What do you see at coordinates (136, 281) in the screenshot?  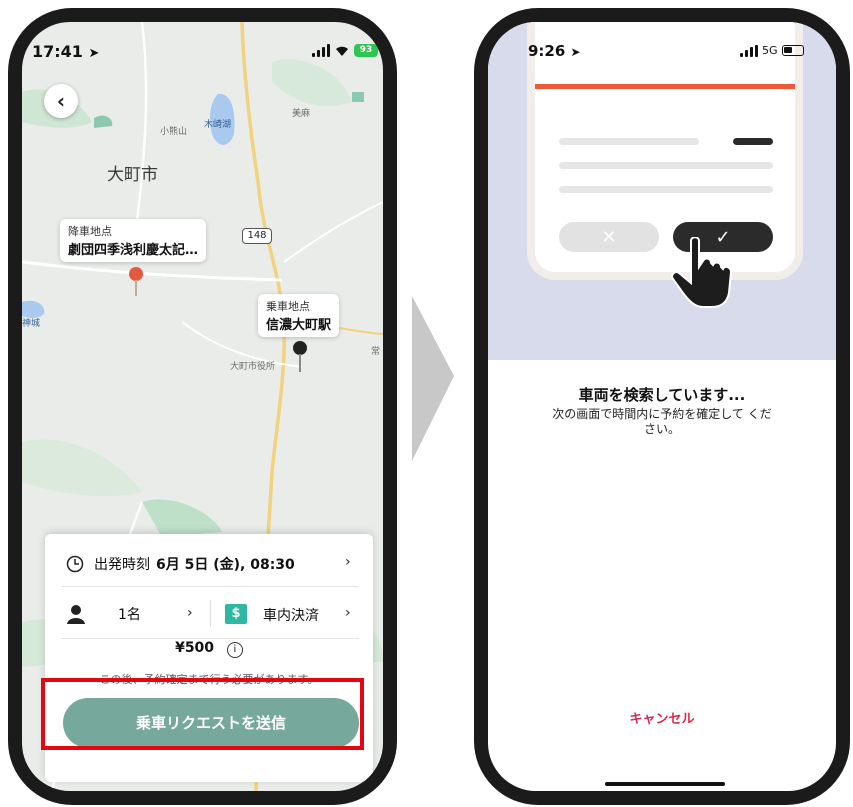 I see `dropoff-pin-icon` at bounding box center [136, 281].